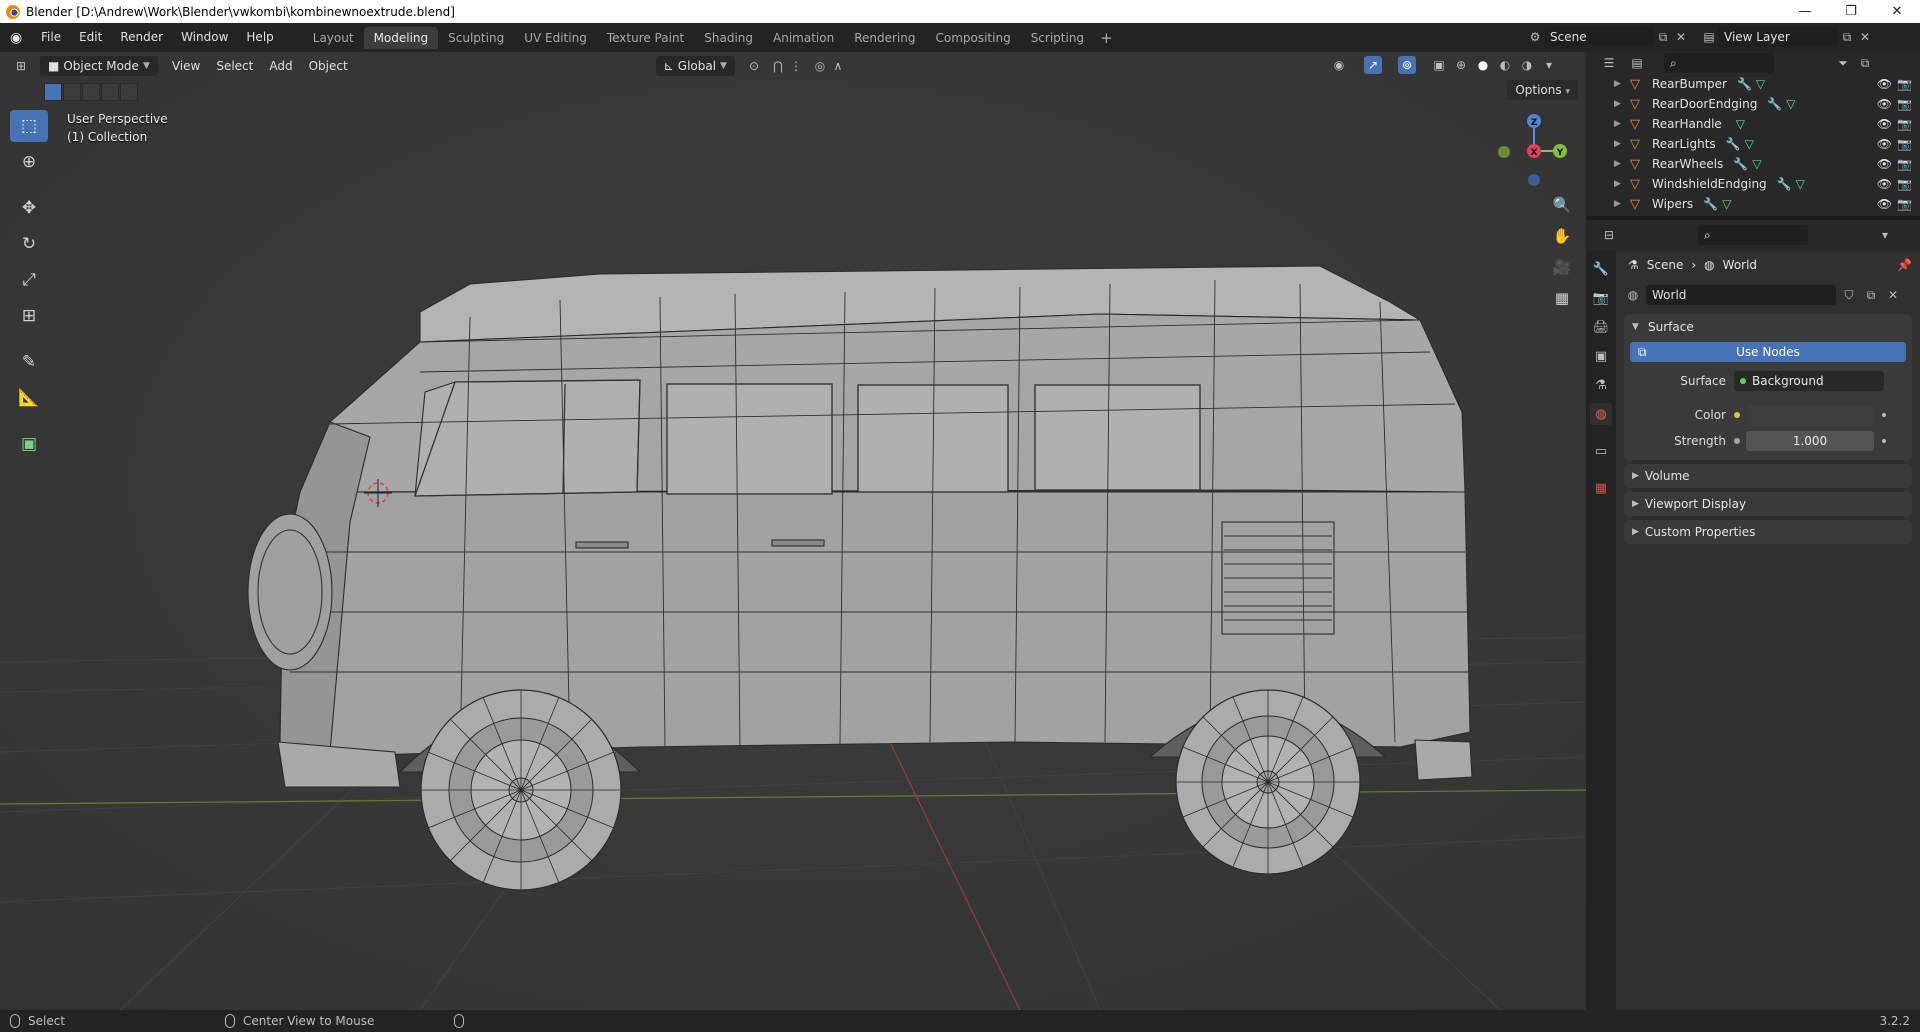  Describe the element at coordinates (1753, 204) in the screenshot. I see `outliner-row: ▶ ▽ Wipers 🔧 ▽ 👁 📷` at that location.